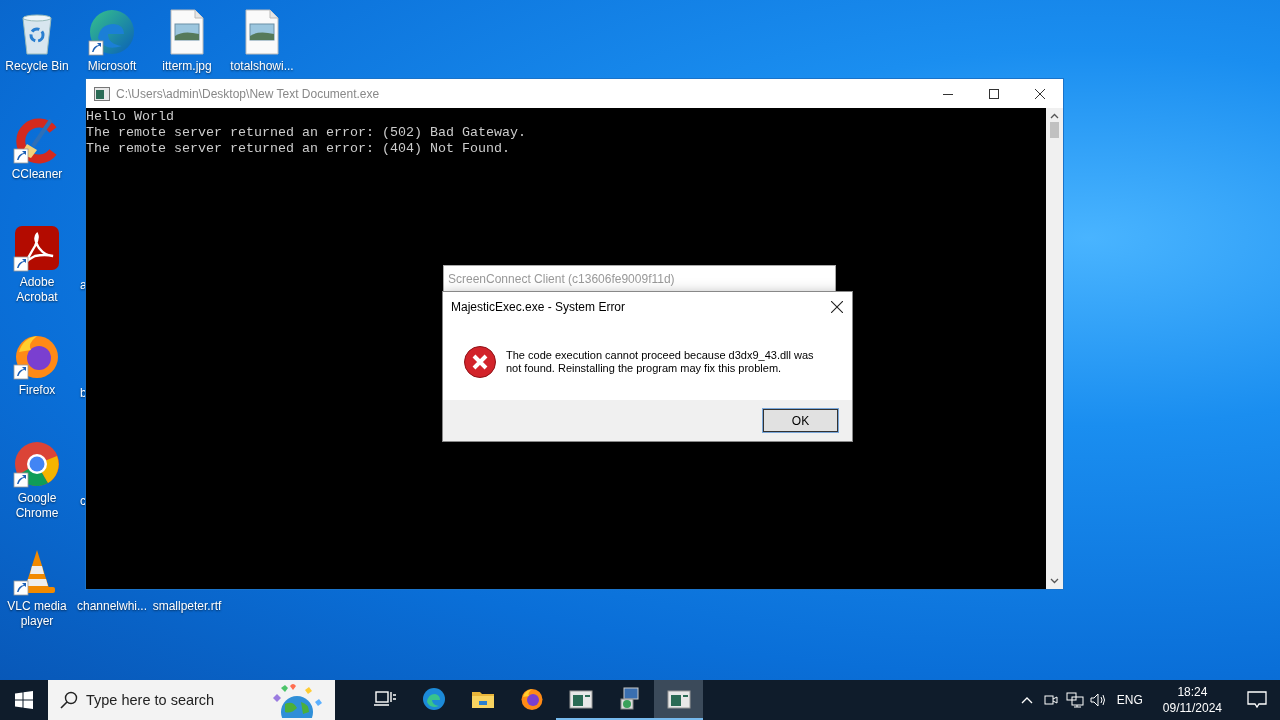 The image size is (1280, 720). What do you see at coordinates (150, 700) in the screenshot?
I see `search-placeholder: Type here to search` at bounding box center [150, 700].